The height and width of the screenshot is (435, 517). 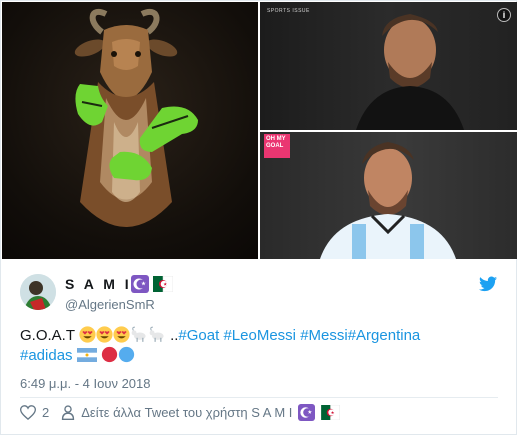 I want to click on oh-my-goal-logo: OH MY GOAL, so click(x=277, y=146).